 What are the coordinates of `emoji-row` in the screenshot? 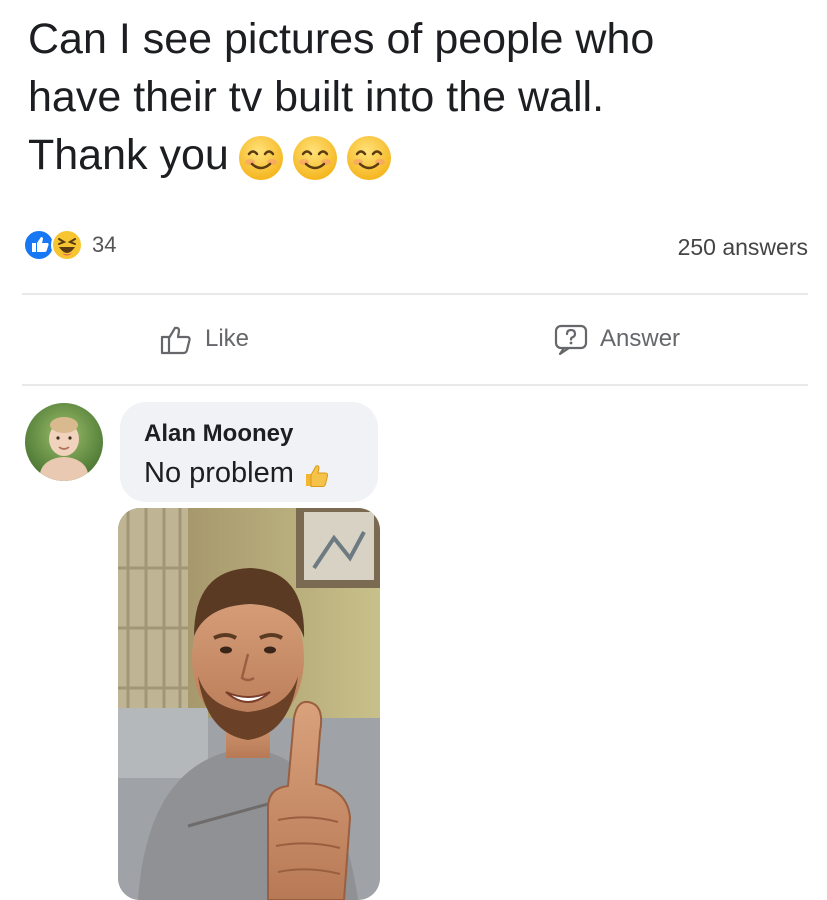 It's located at (315, 158).